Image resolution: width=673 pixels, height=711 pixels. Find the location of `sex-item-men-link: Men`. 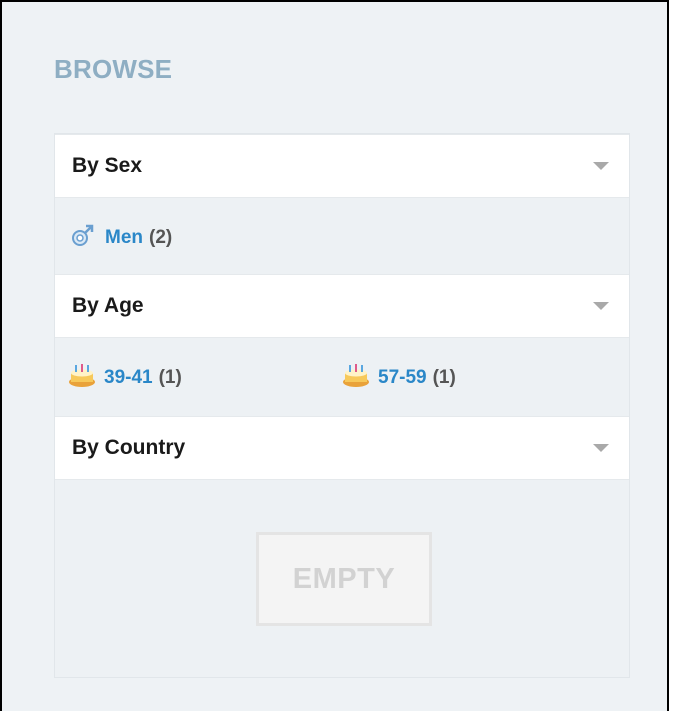

sex-item-men-link: Men is located at coordinates (124, 238).